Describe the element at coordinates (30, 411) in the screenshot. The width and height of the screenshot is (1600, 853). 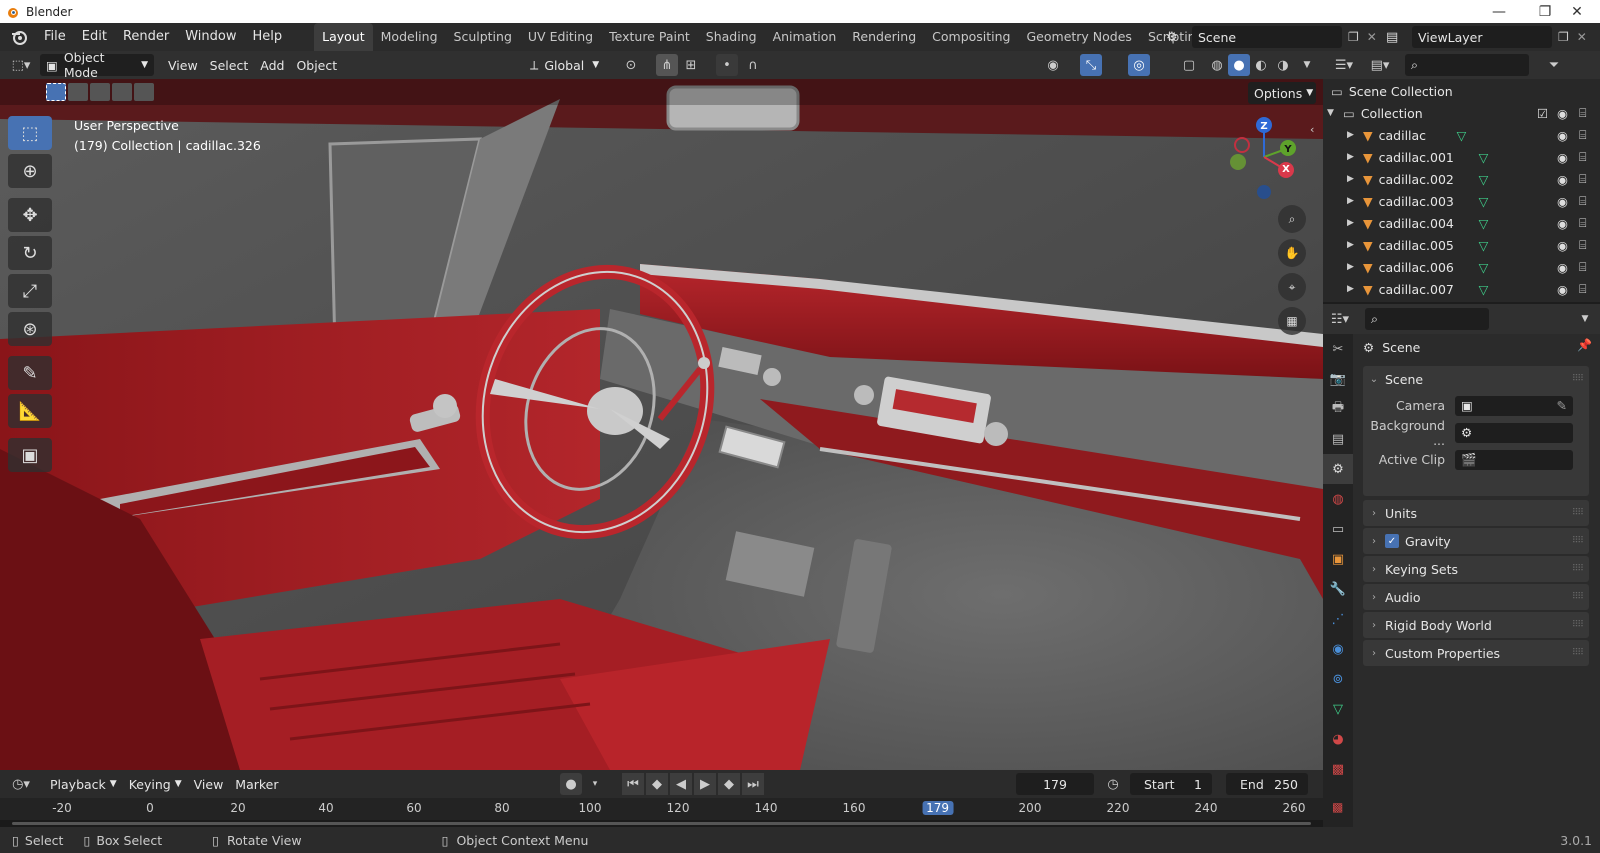
I see `measure-tool-icon: 📐` at that location.